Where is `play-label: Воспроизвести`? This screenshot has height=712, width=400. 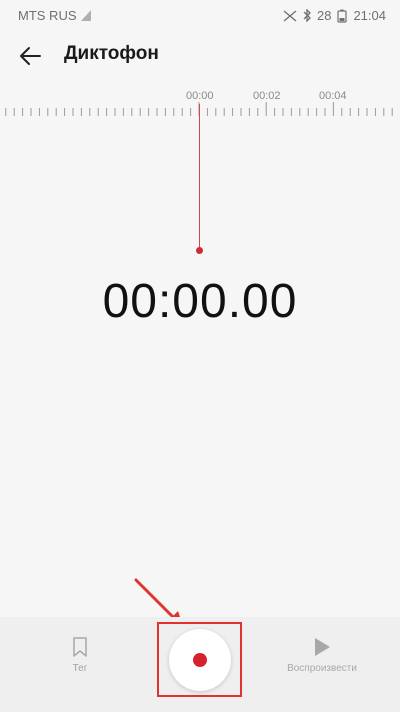
play-label: Воспроизвести is located at coordinates (322, 668).